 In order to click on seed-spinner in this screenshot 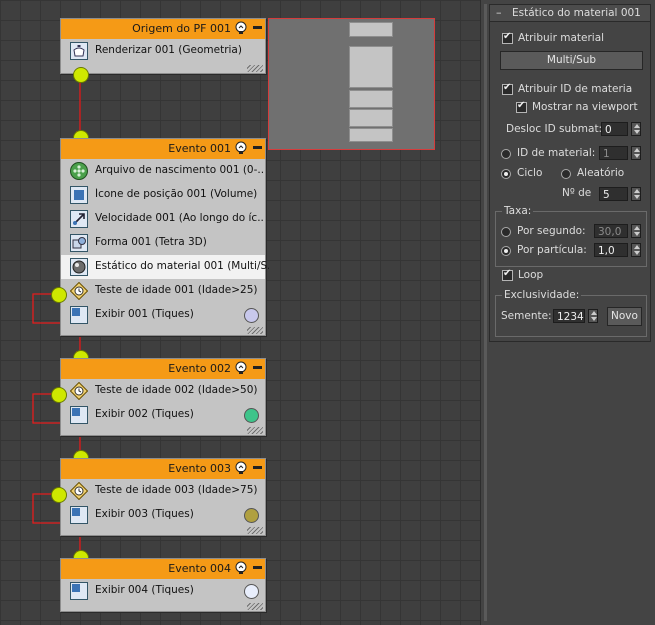, I will do `click(593, 316)`.